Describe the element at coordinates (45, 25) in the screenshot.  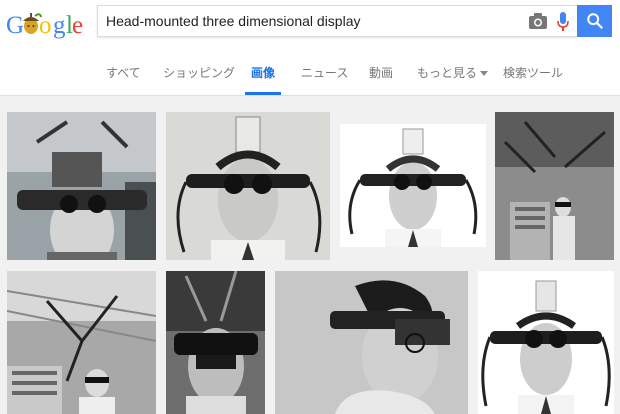
I see `svg-text: o` at that location.